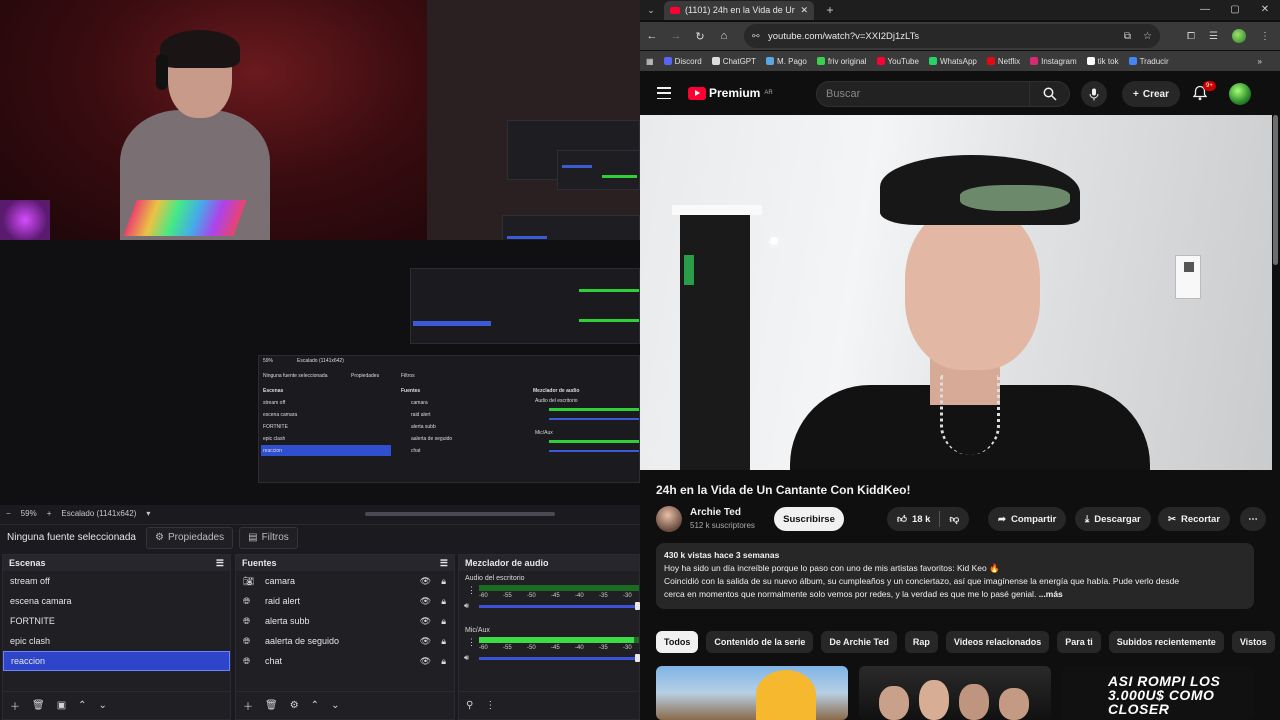 The height and width of the screenshot is (720, 1280). I want to click on dislike-button: 👎︎, so click(954, 519).